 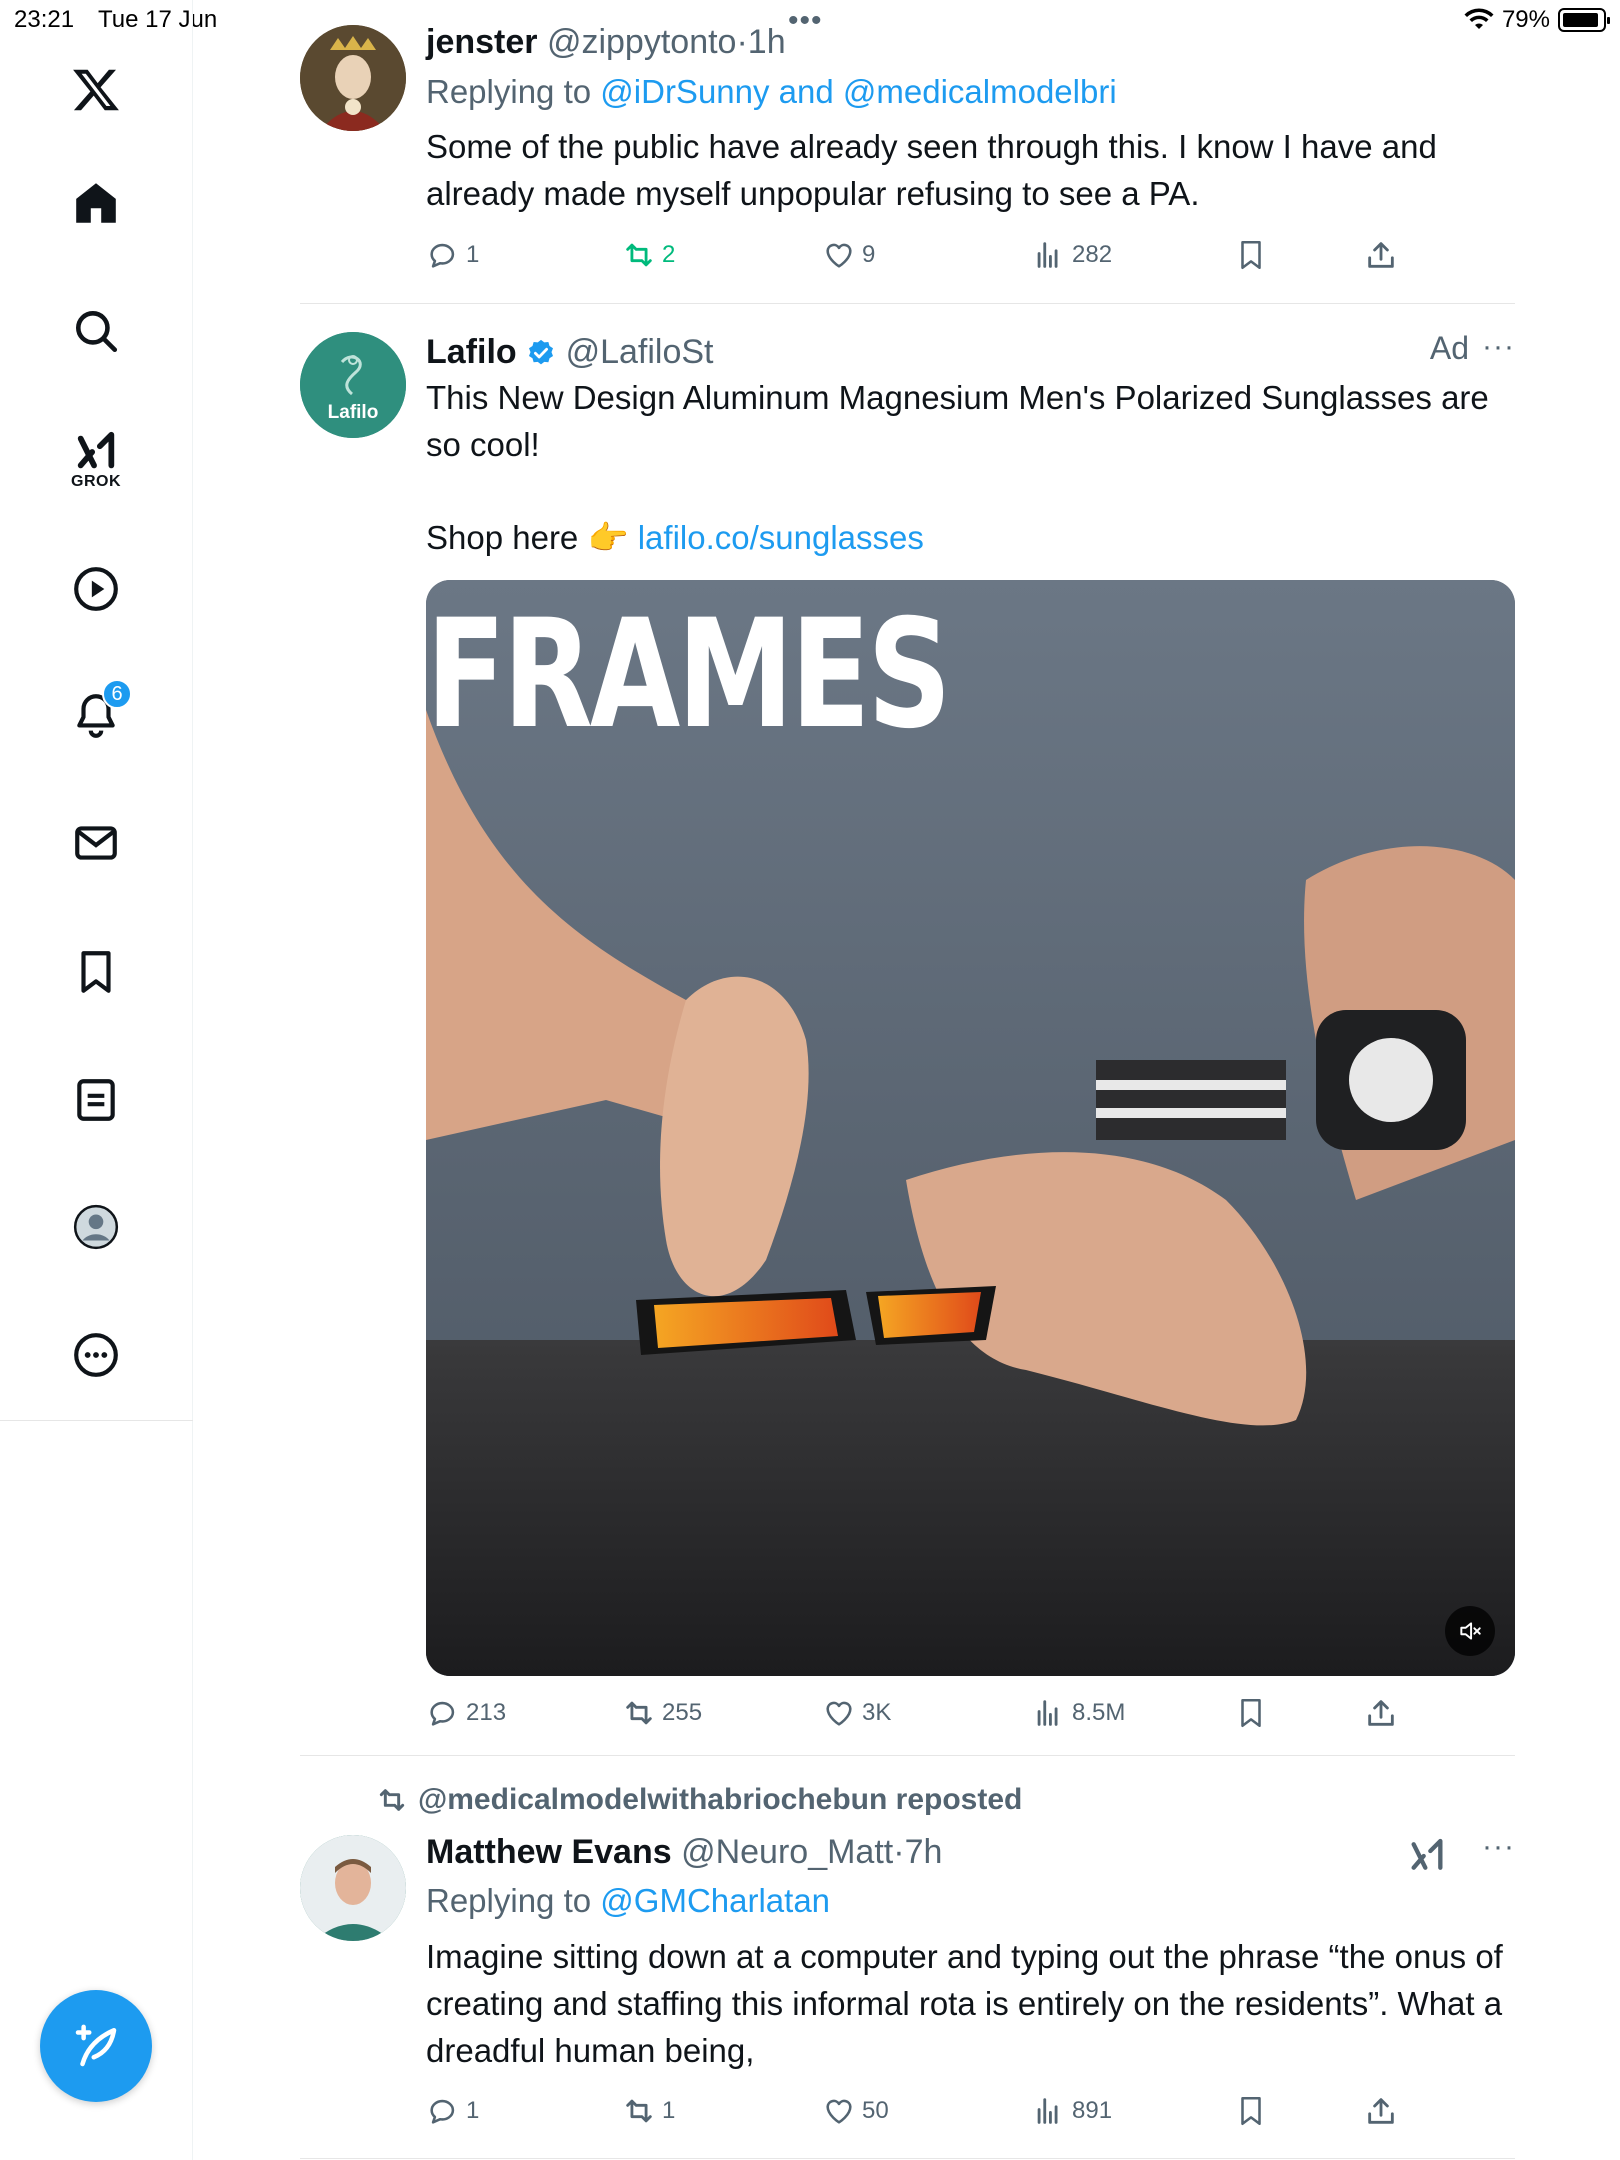 What do you see at coordinates (787, 1852) in the screenshot?
I see `author-handle: @Neuro_Matt` at bounding box center [787, 1852].